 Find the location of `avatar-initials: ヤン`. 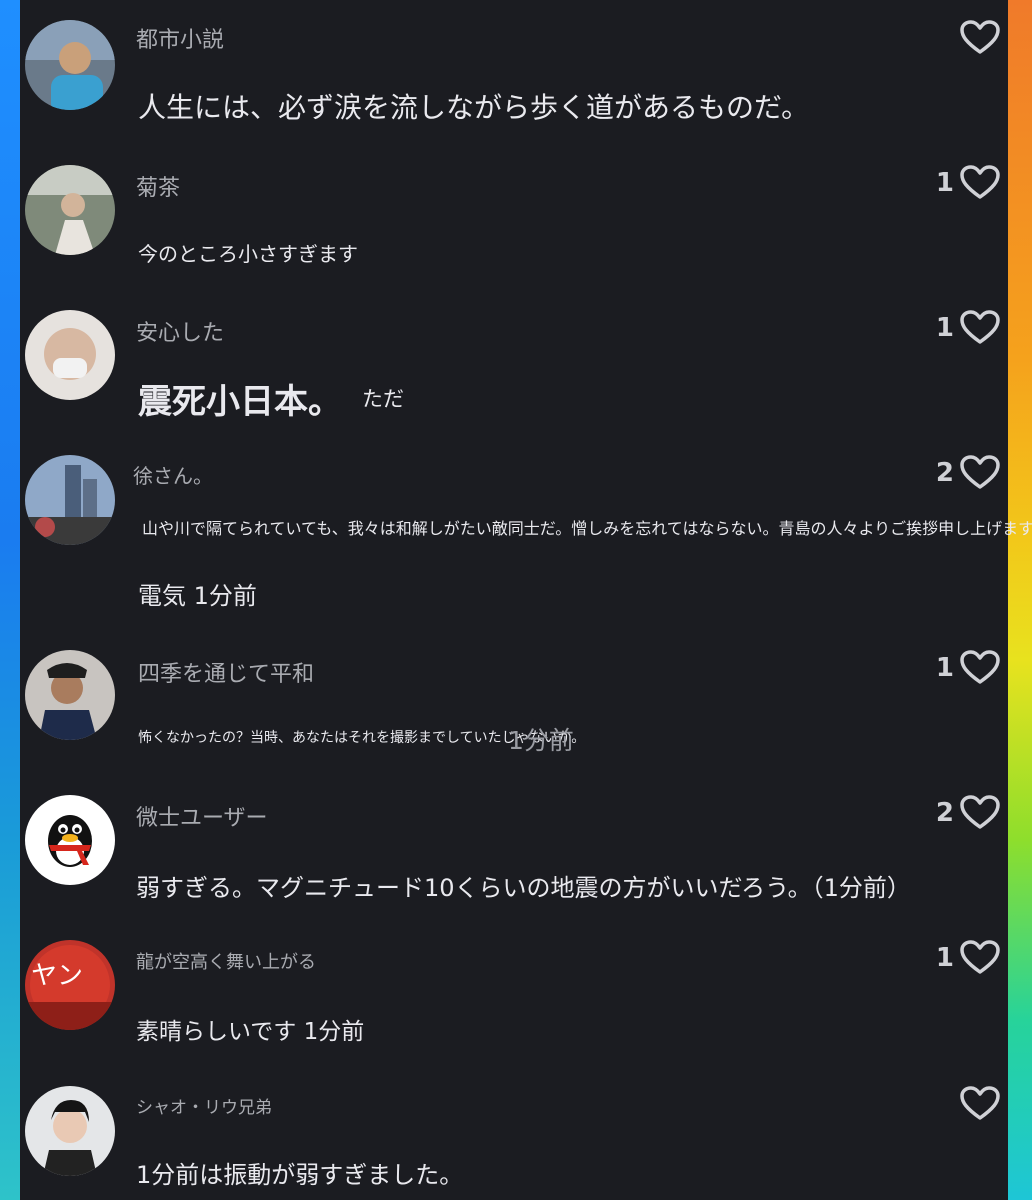

avatar-initials: ヤン is located at coordinates (57, 976).